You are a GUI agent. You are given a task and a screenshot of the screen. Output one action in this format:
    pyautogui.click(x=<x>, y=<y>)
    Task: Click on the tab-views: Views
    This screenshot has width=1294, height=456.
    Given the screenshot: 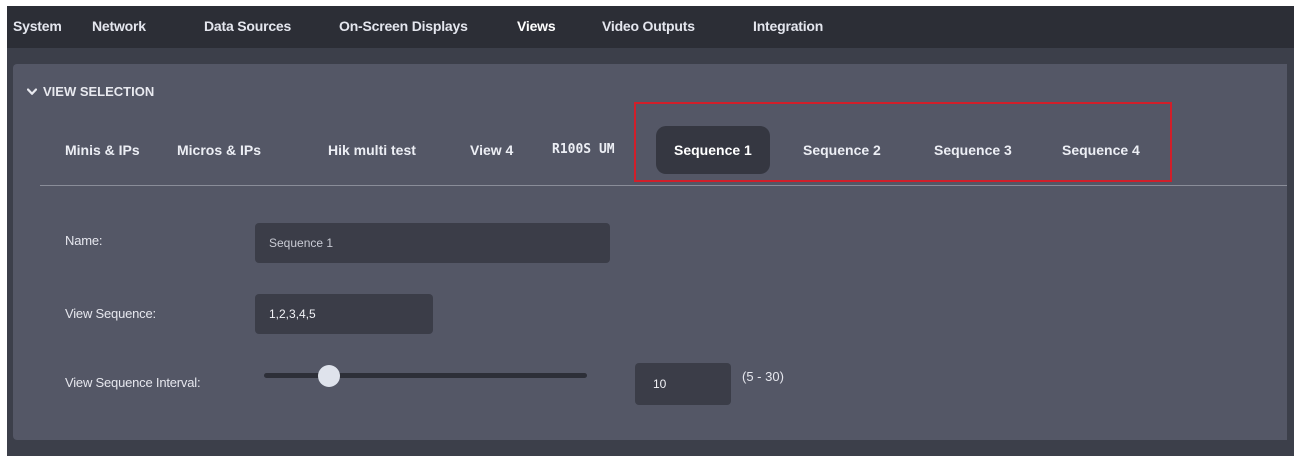 What is the action you would take?
    pyautogui.click(x=536, y=27)
    